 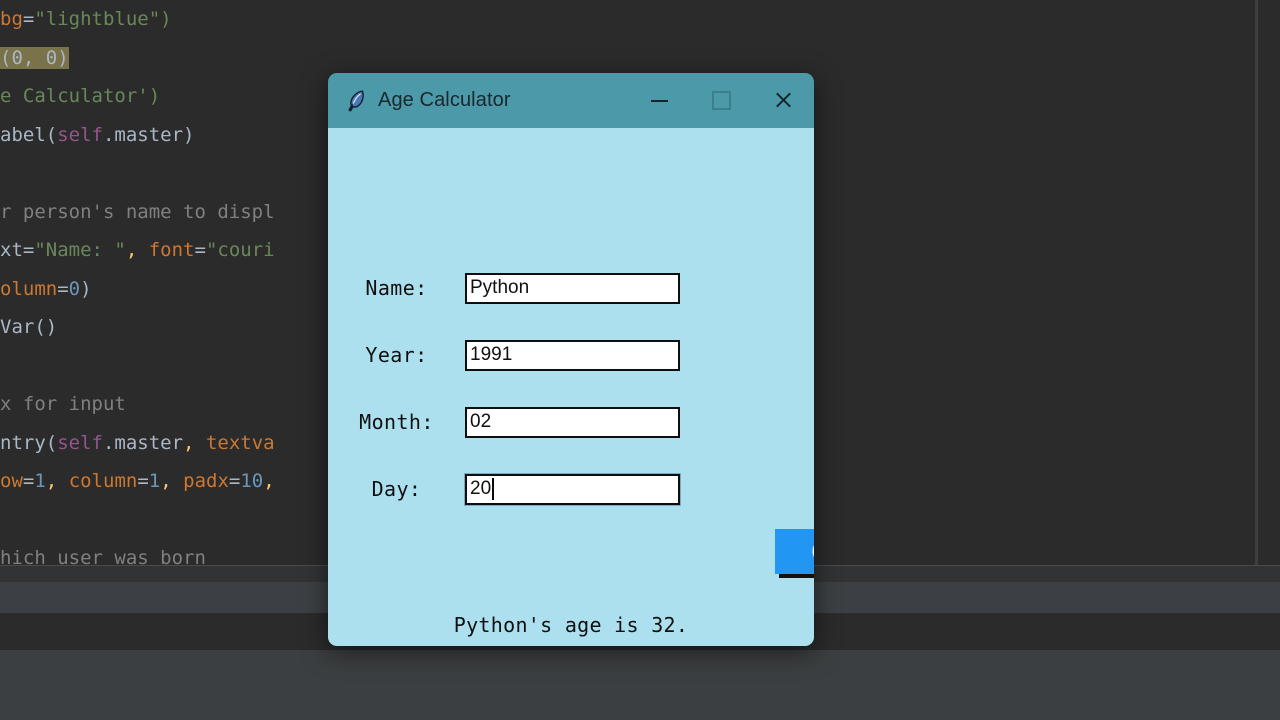 I want to click on code-token: .master, so click(x=143, y=442).